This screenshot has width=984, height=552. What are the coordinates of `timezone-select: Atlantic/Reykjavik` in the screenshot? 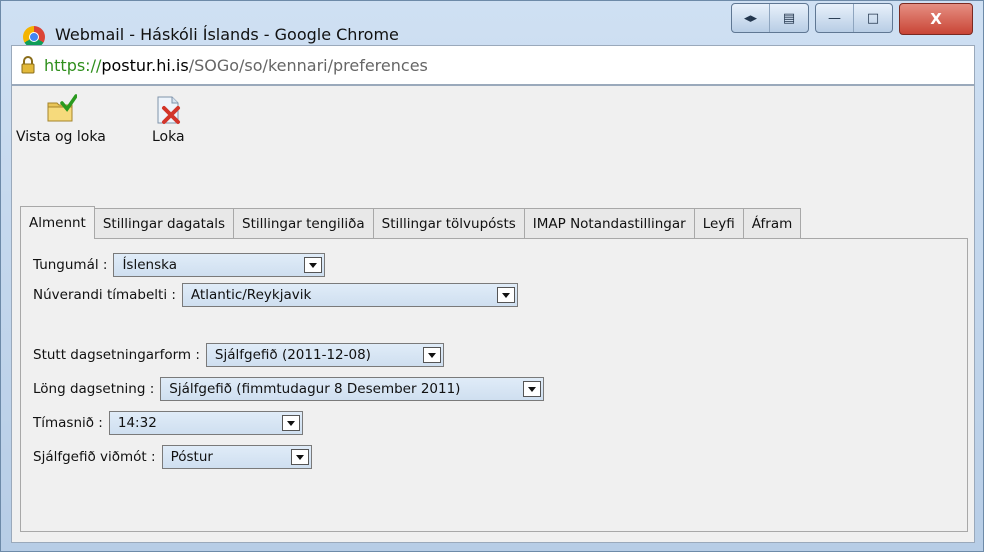 It's located at (349, 295).